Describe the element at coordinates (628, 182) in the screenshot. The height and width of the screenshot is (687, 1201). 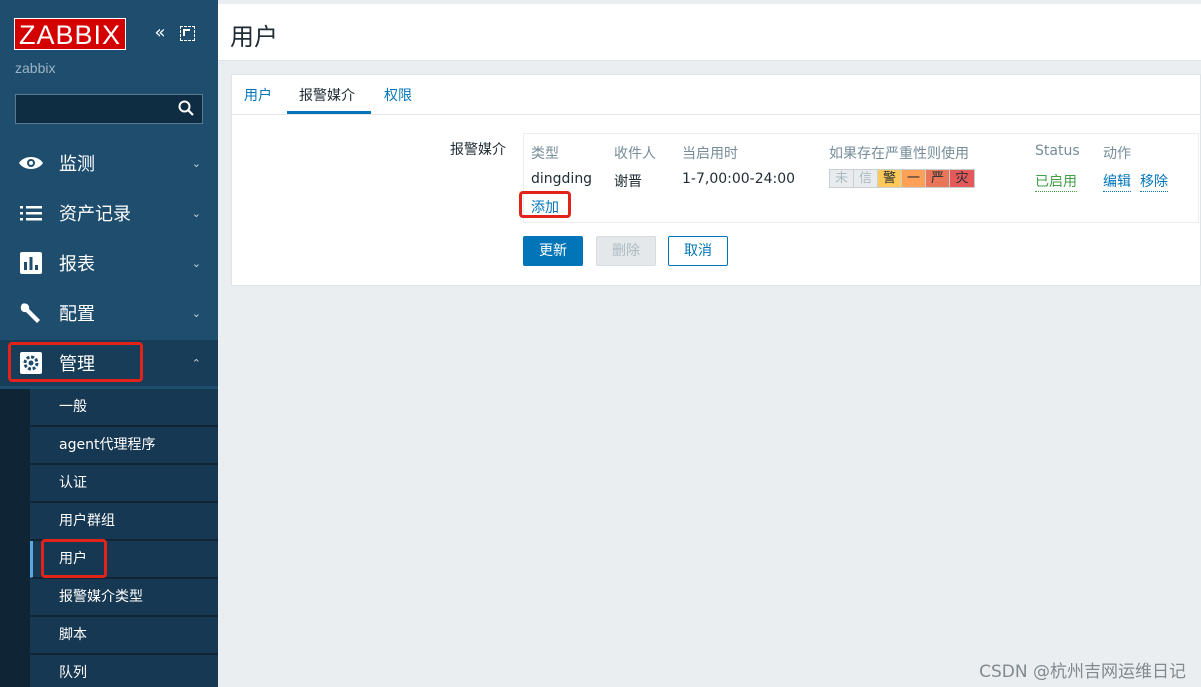
I see `media-recipient-cell: 谢晋` at that location.